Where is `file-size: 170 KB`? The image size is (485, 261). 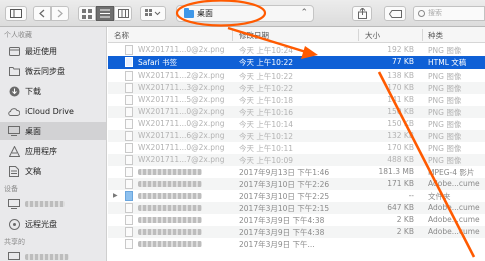
file-size: 170 KB is located at coordinates (400, 147).